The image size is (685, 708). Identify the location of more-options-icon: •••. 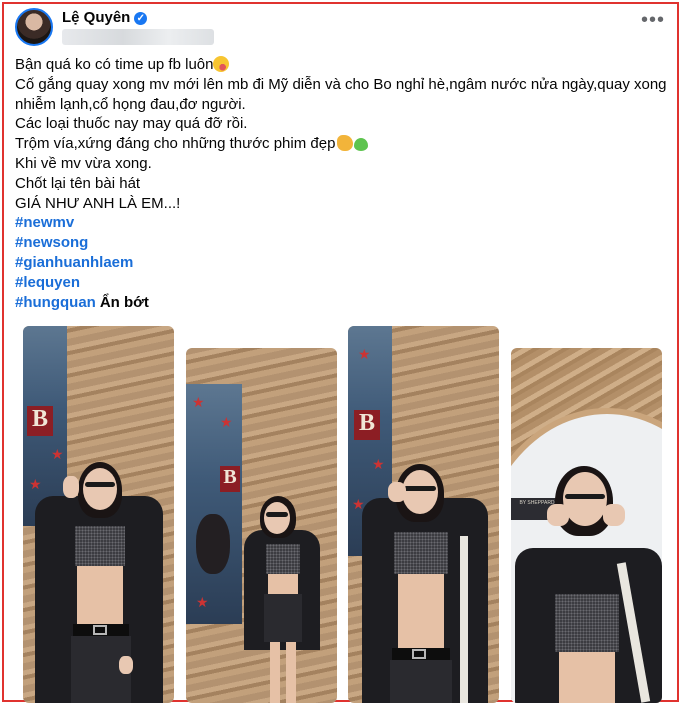
(653, 23).